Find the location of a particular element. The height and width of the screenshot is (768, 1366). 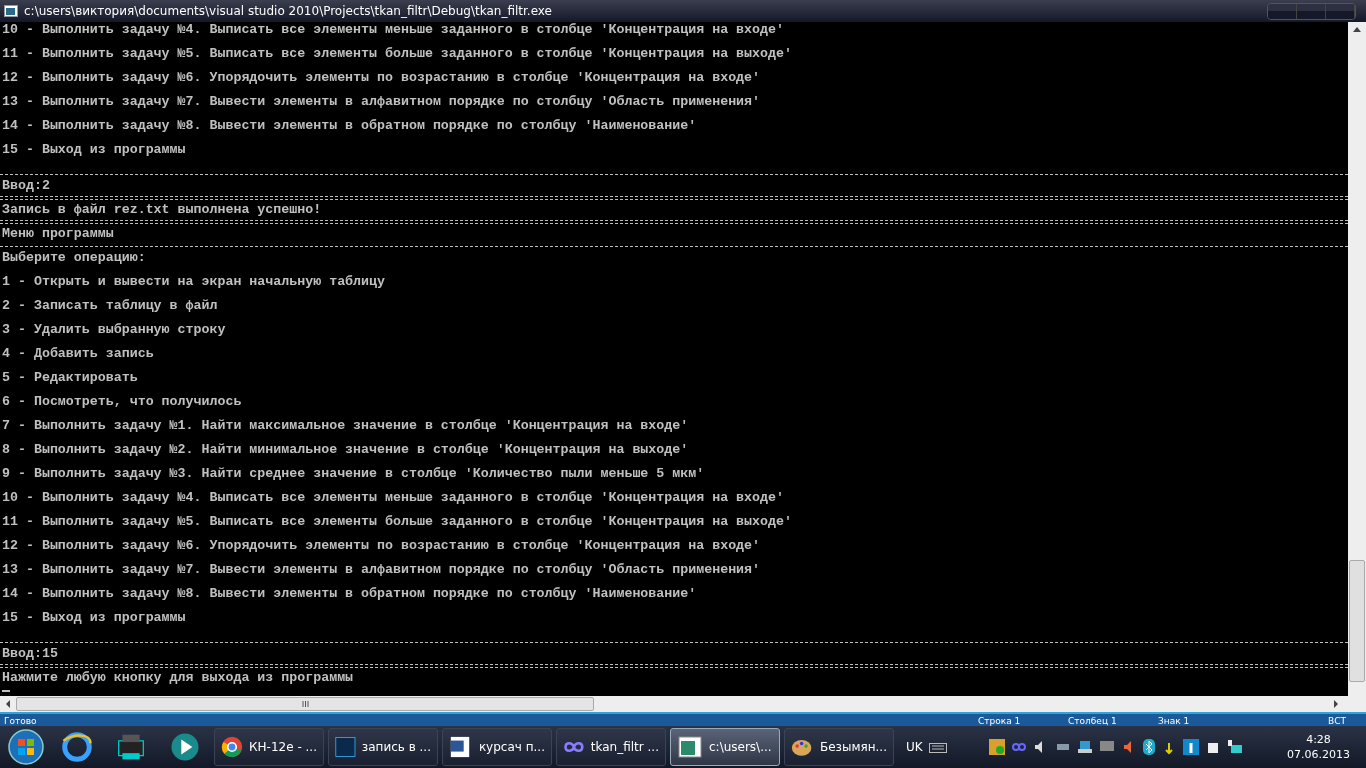

horizontal-scrollbar is located at coordinates (683, 704).